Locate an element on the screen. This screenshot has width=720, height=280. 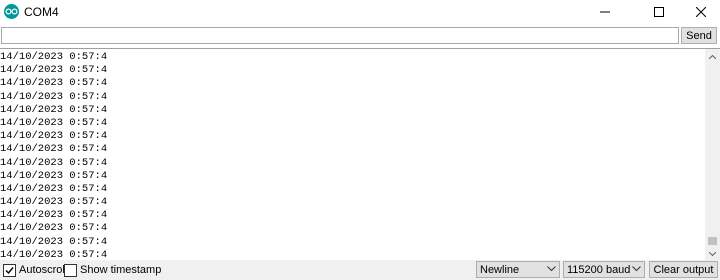
title-bar: COM4 is located at coordinates (360, 12).